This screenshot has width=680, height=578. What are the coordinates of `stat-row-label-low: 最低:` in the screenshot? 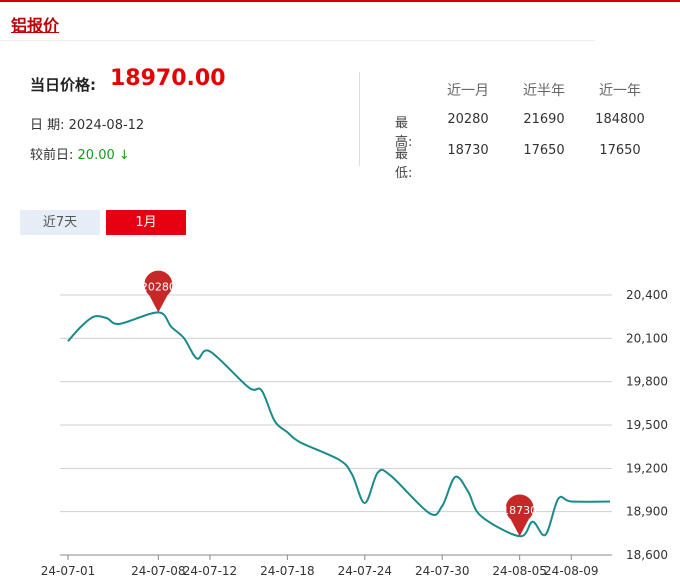 It's located at (404, 164).